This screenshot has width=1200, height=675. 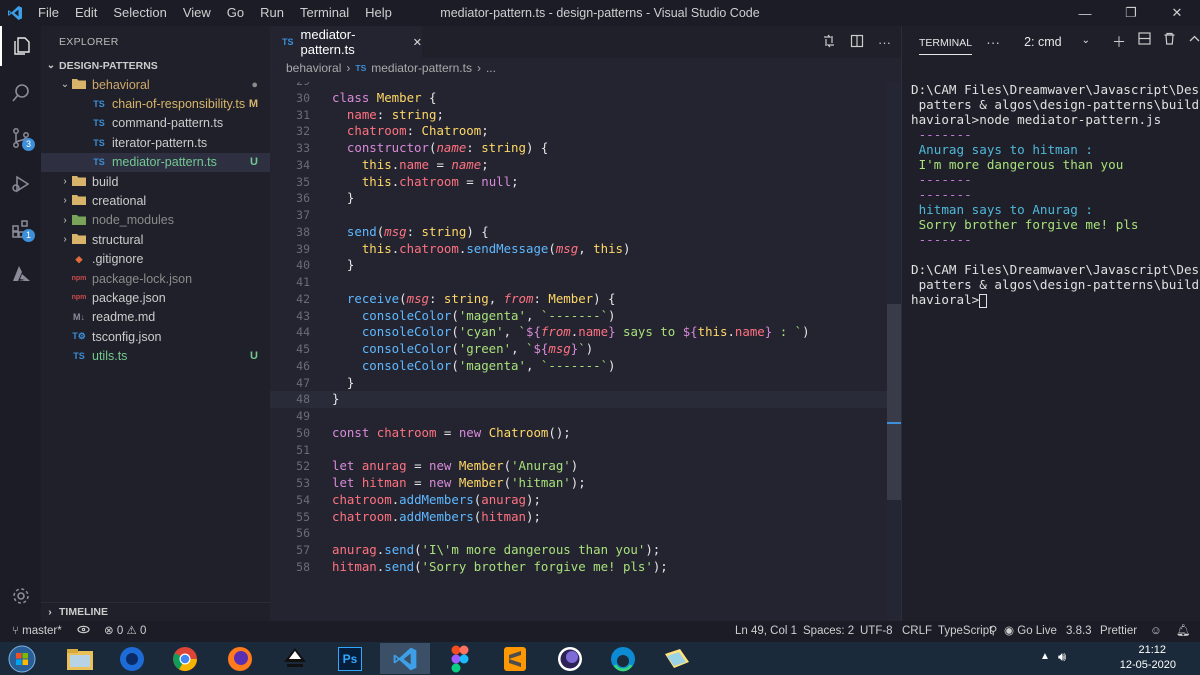 I want to click on close-tab-icon: ✕, so click(x=417, y=42).